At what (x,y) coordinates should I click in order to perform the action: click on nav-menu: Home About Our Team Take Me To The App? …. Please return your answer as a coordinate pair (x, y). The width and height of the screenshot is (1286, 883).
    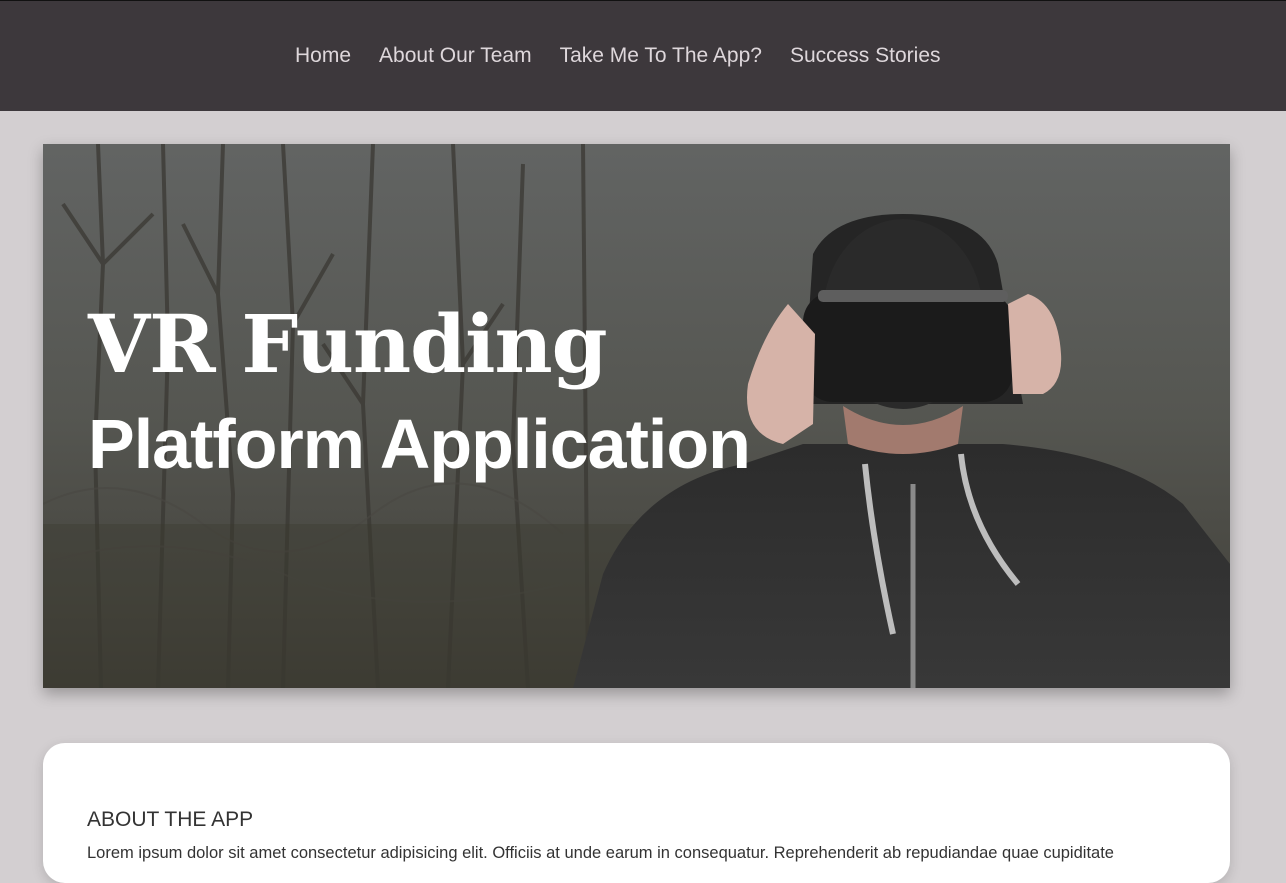
    Looking at the image, I should click on (632, 56).